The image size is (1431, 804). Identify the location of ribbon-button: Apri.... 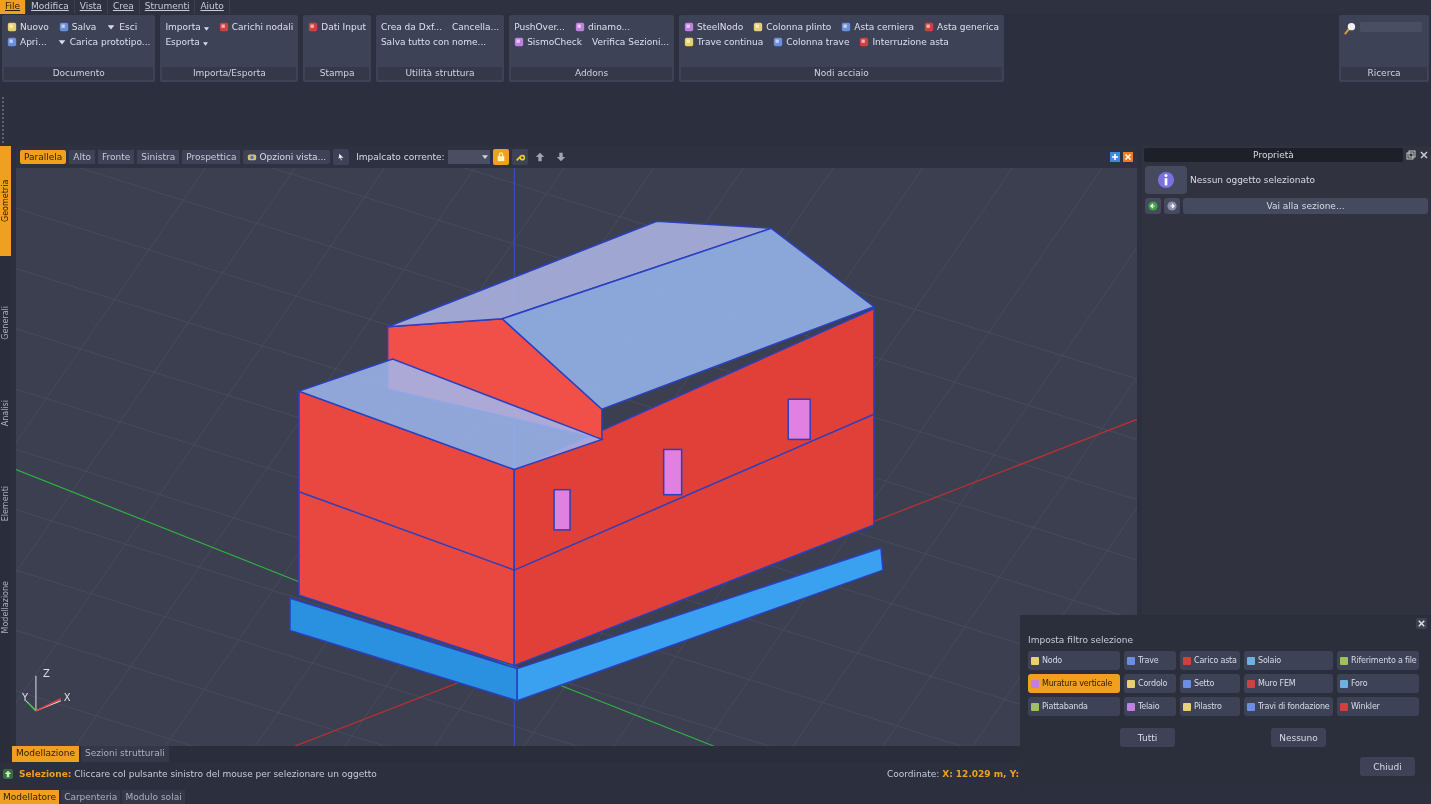
(27, 42).